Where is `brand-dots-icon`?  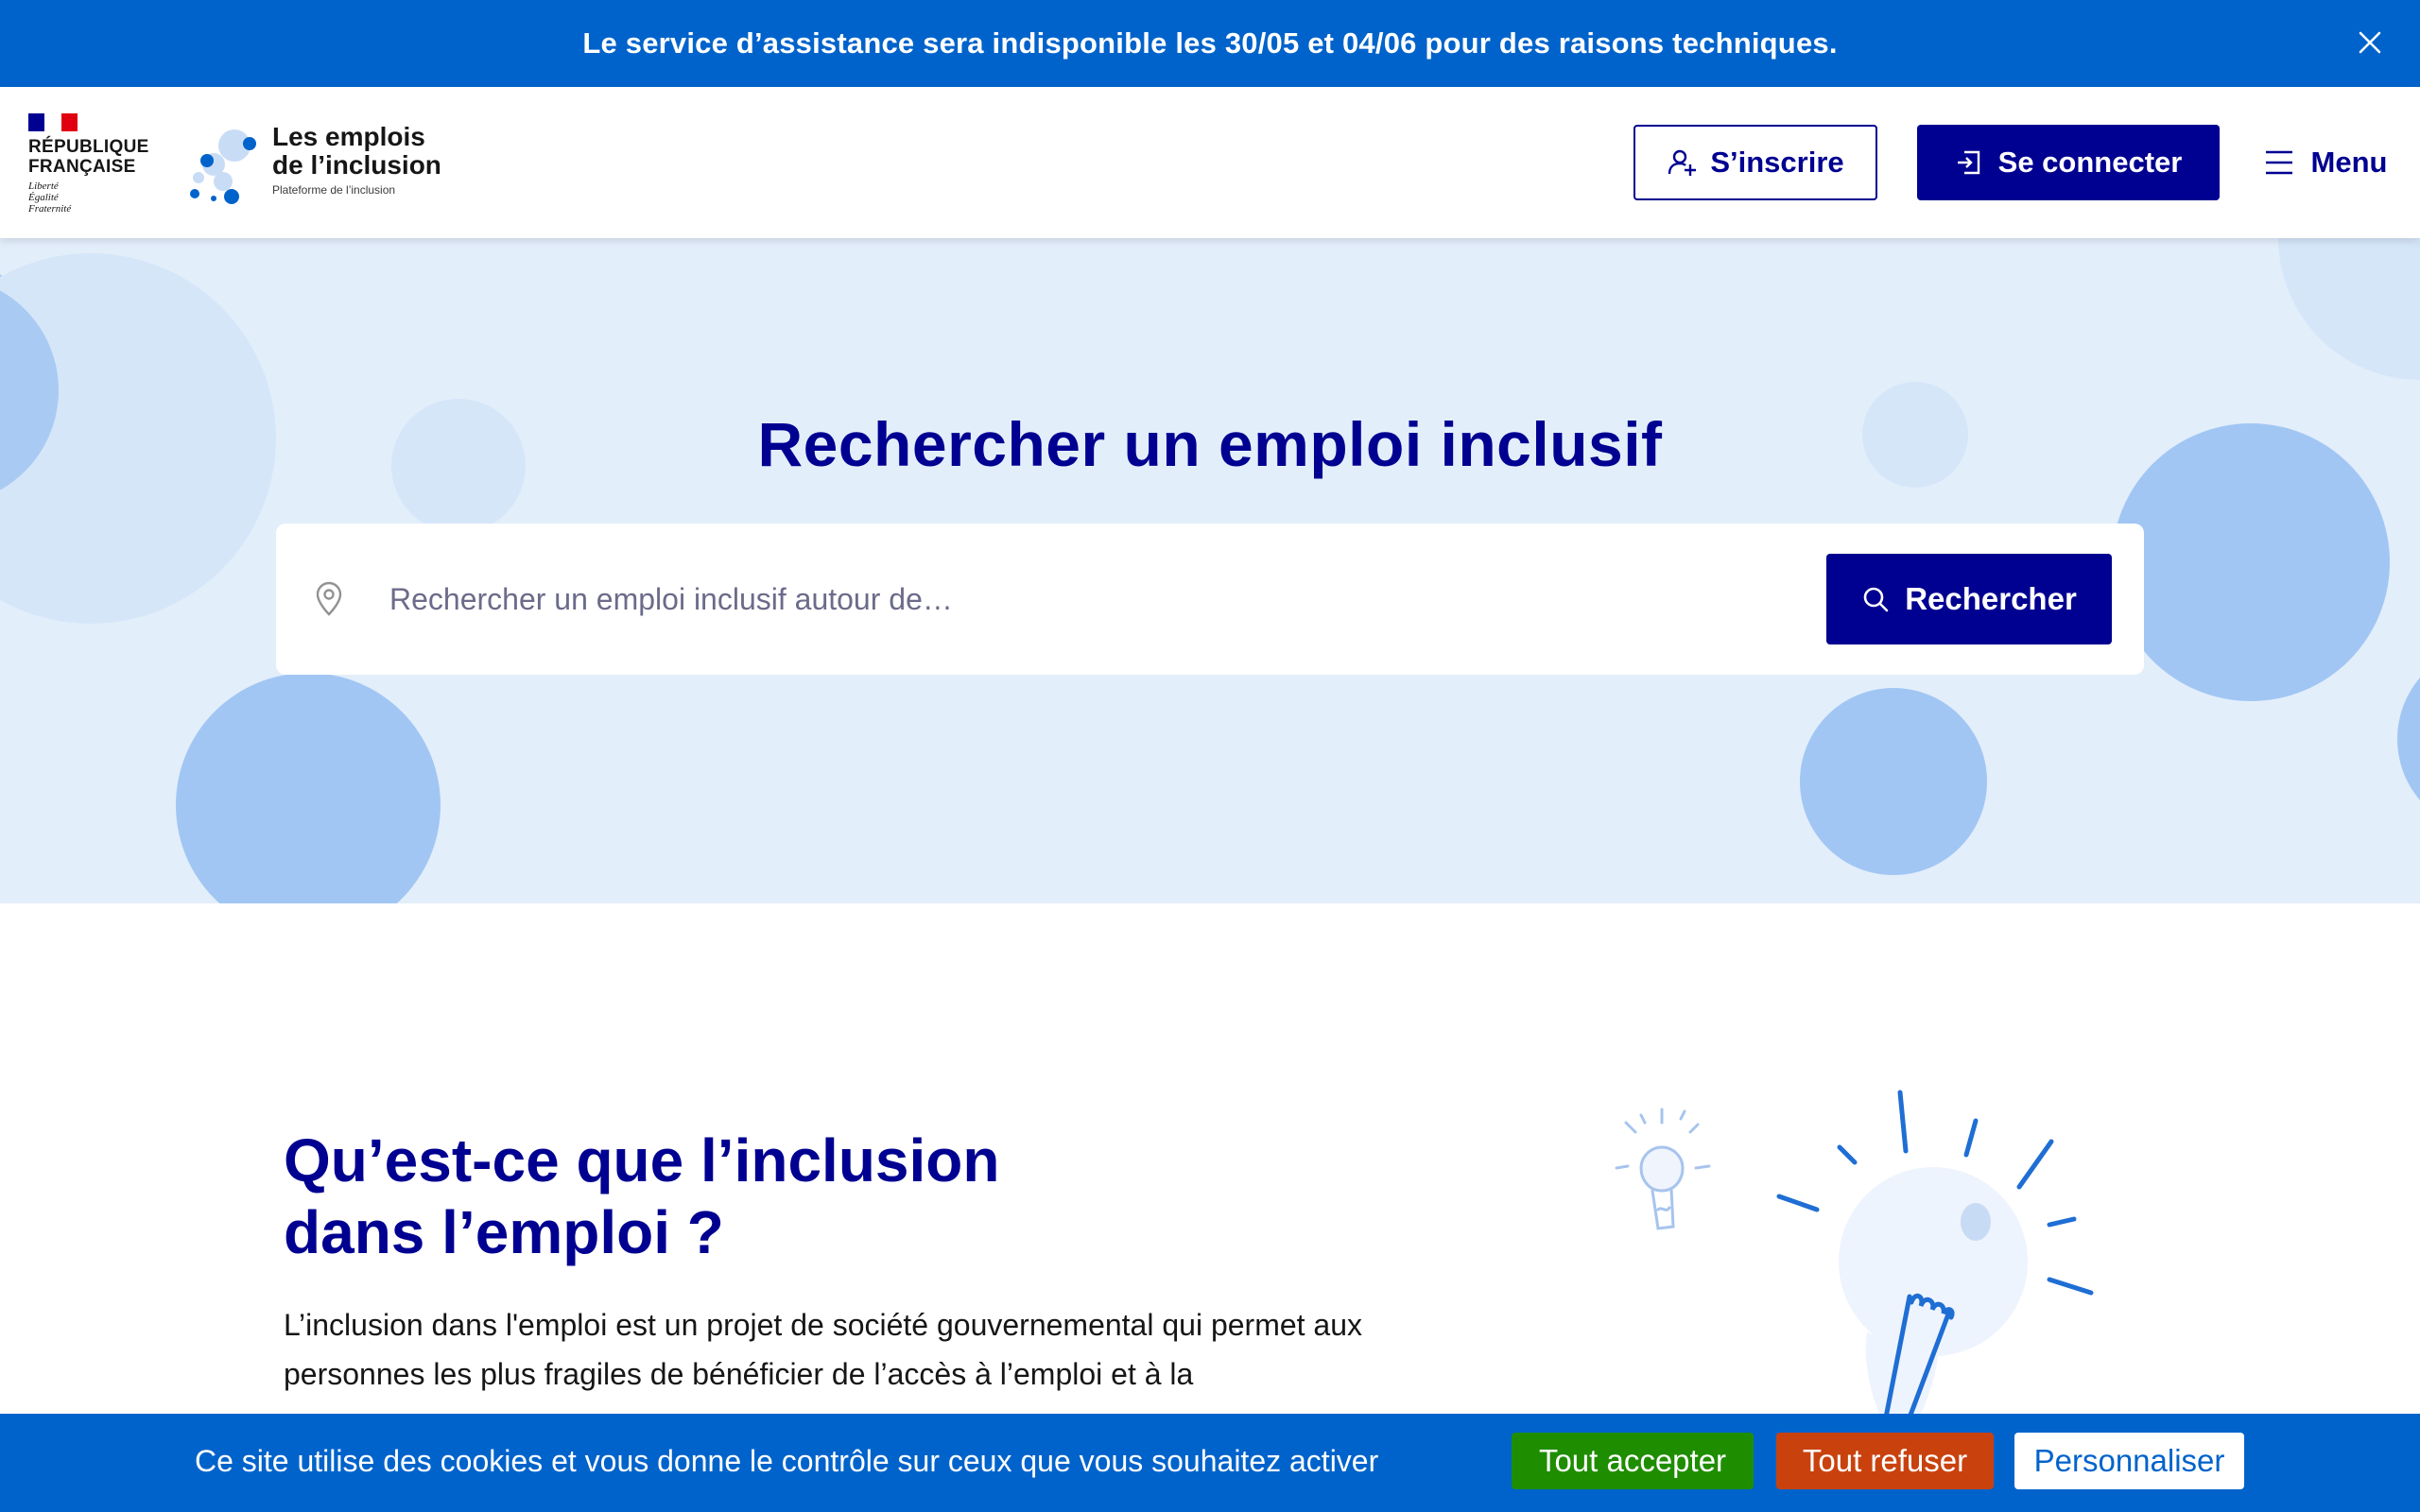
brand-dots-icon is located at coordinates (223, 166).